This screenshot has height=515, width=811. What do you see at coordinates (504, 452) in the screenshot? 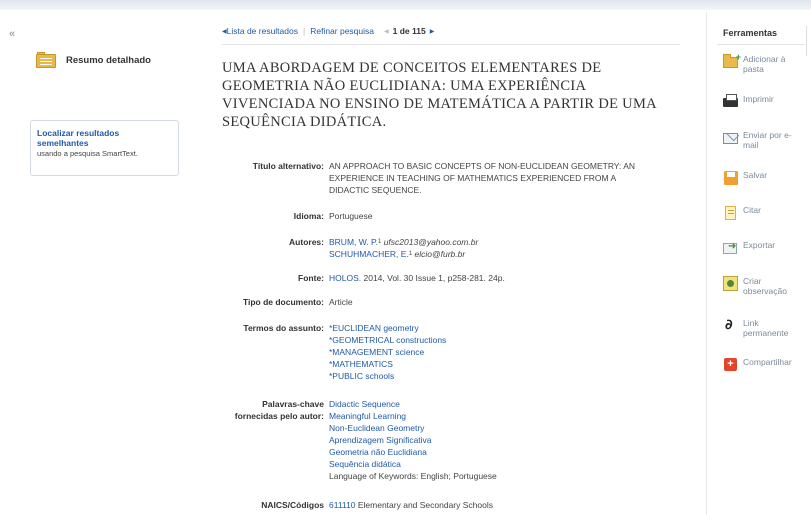
I see `keyword-link: Geometria não Euclidiana` at bounding box center [504, 452].